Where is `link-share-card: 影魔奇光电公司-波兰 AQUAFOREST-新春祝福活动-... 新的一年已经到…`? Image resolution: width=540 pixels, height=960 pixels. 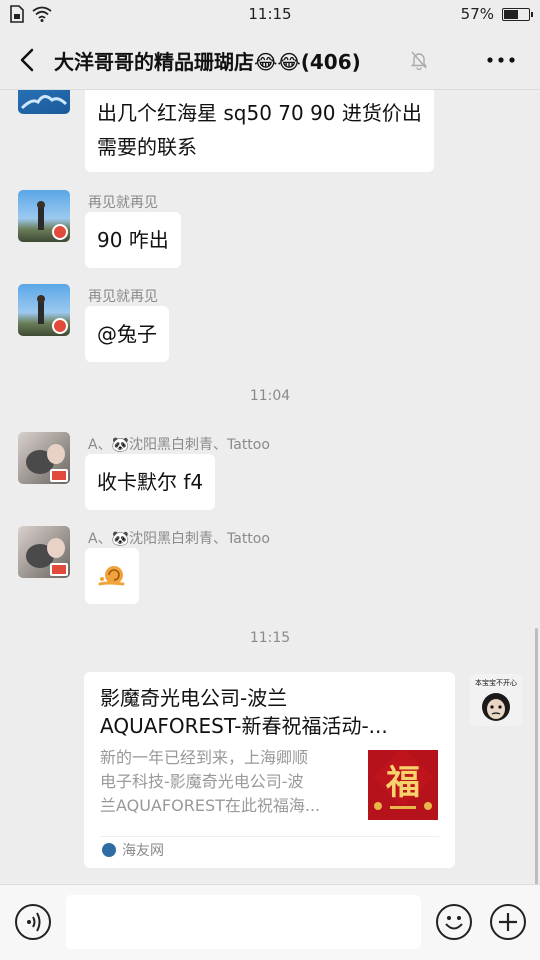 link-share-card: 影魔奇光电公司-波兰 AQUAFOREST-新春祝福活动-... 新的一年已经到… is located at coordinates (269, 770).